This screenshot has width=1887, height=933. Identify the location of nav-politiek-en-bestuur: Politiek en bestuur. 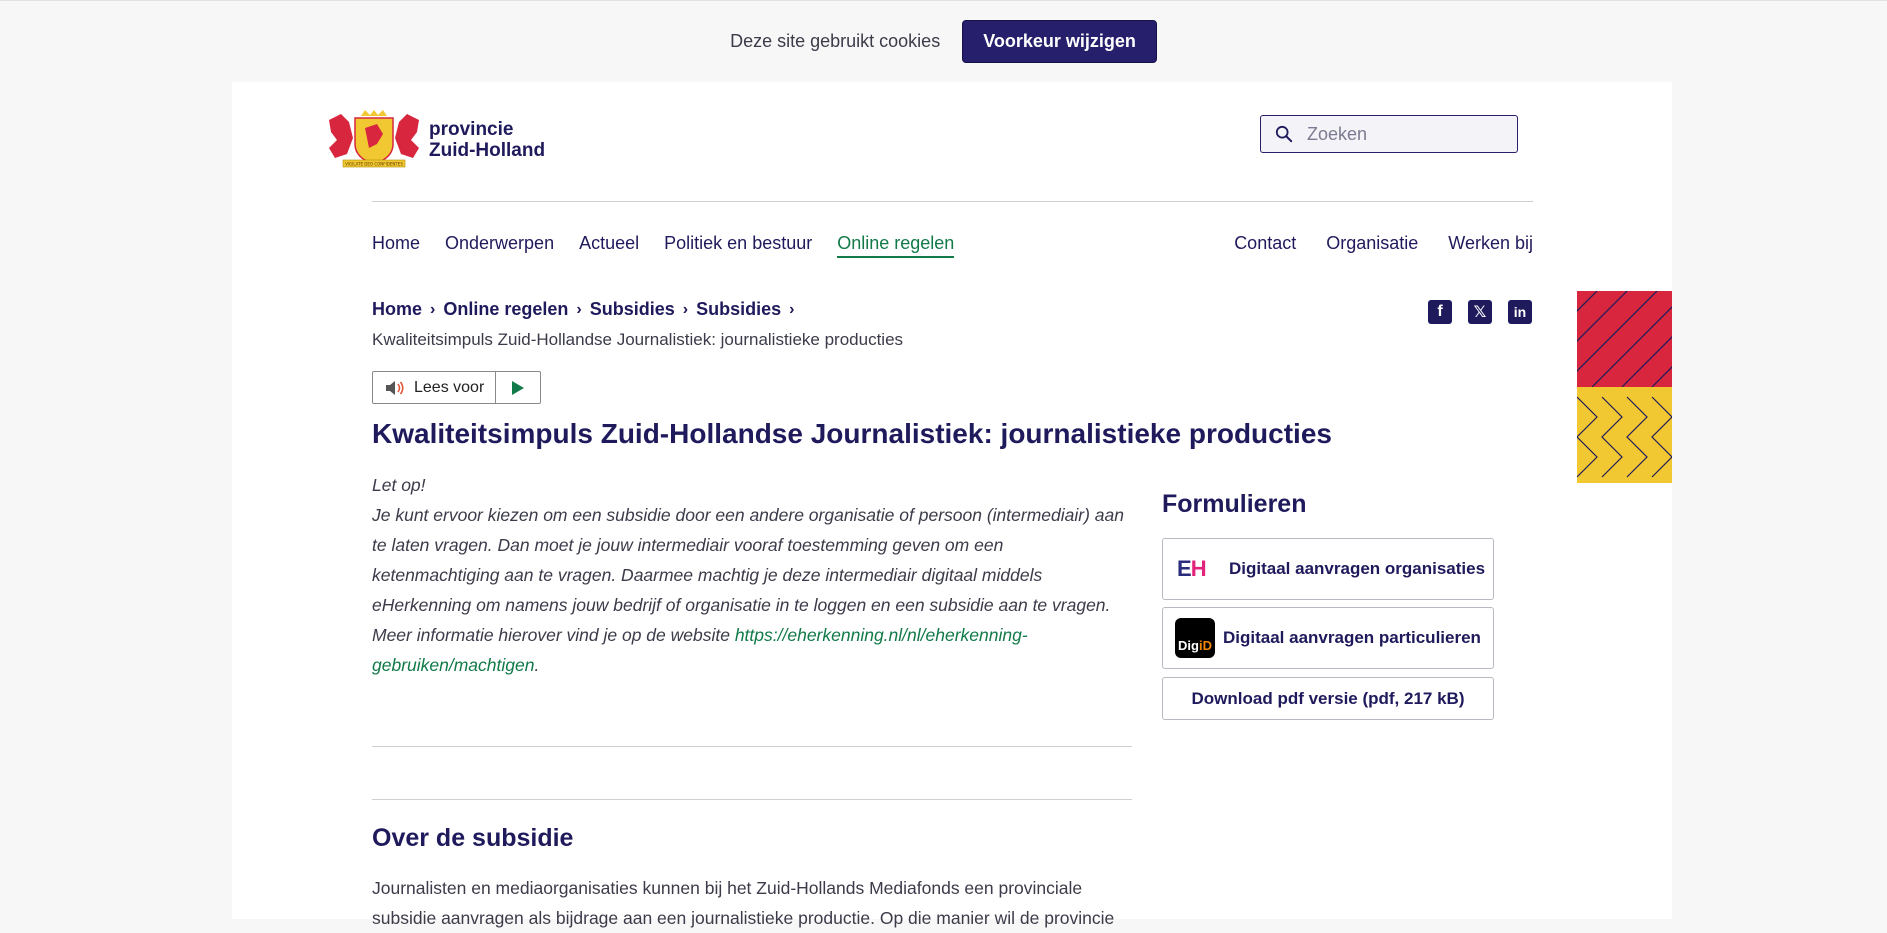
(738, 245).